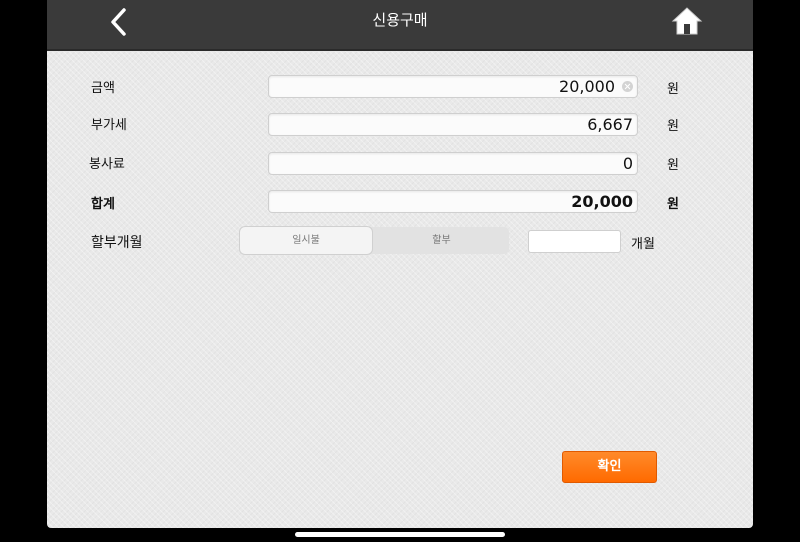 The image size is (800, 542). Describe the element at coordinates (673, 89) in the screenshot. I see `amount-unit: 원` at that location.